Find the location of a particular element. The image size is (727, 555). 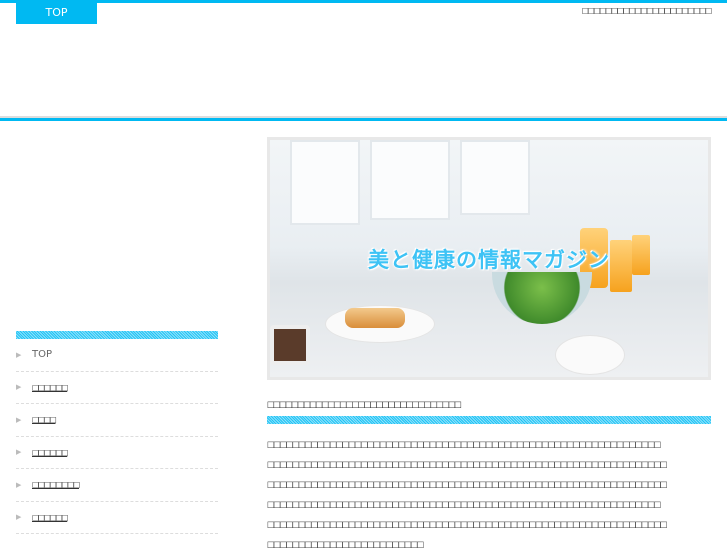

hero-title: 美と健康の情報マガジン is located at coordinates (489, 260).